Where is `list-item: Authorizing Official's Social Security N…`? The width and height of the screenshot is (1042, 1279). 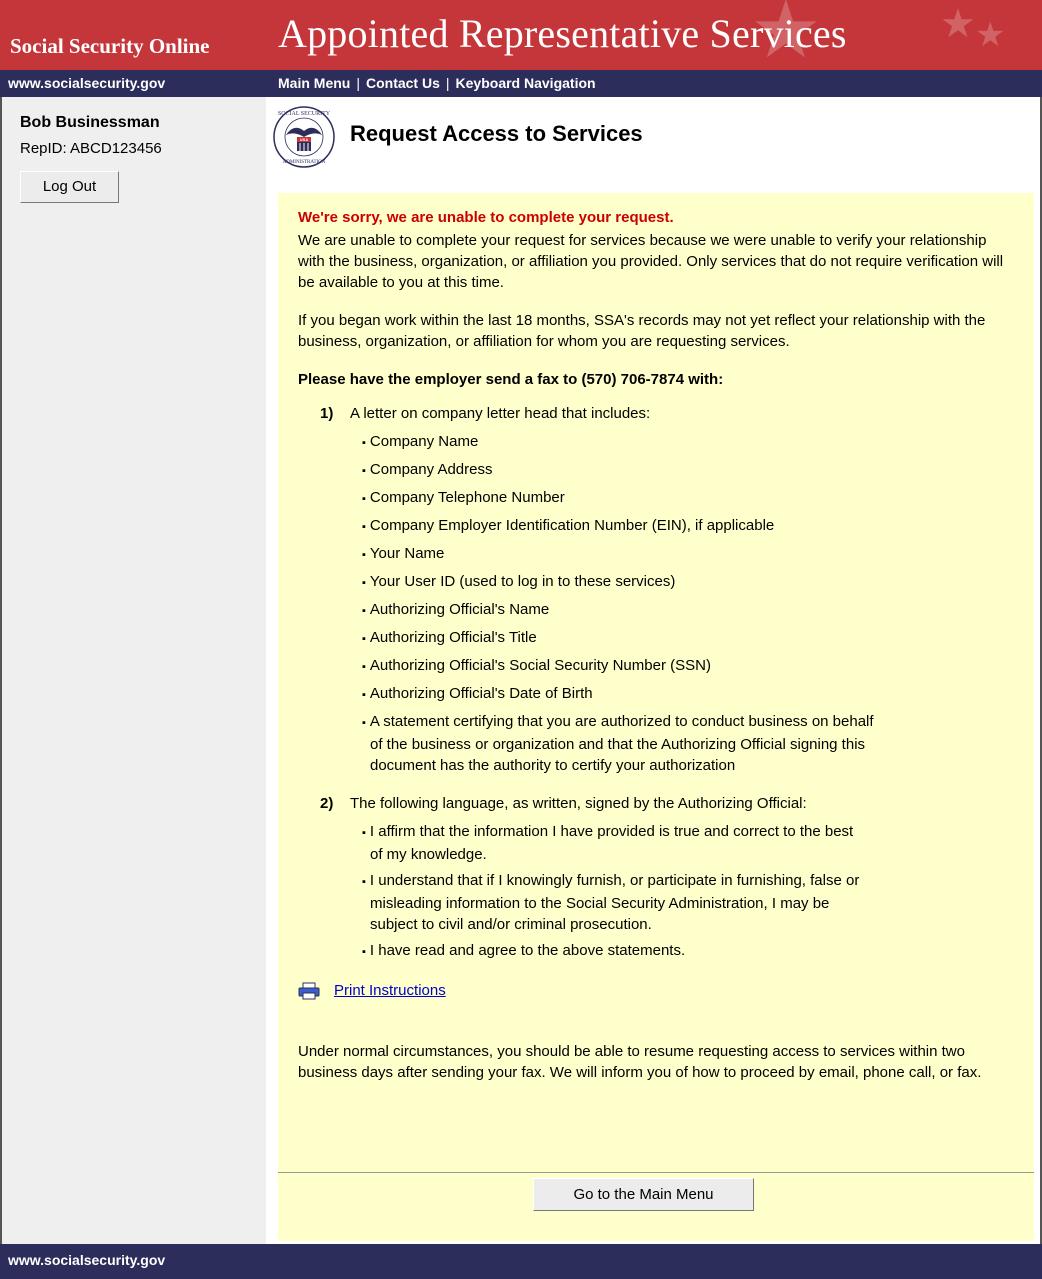 list-item: Authorizing Official's Social Security N… is located at coordinates (688, 666).